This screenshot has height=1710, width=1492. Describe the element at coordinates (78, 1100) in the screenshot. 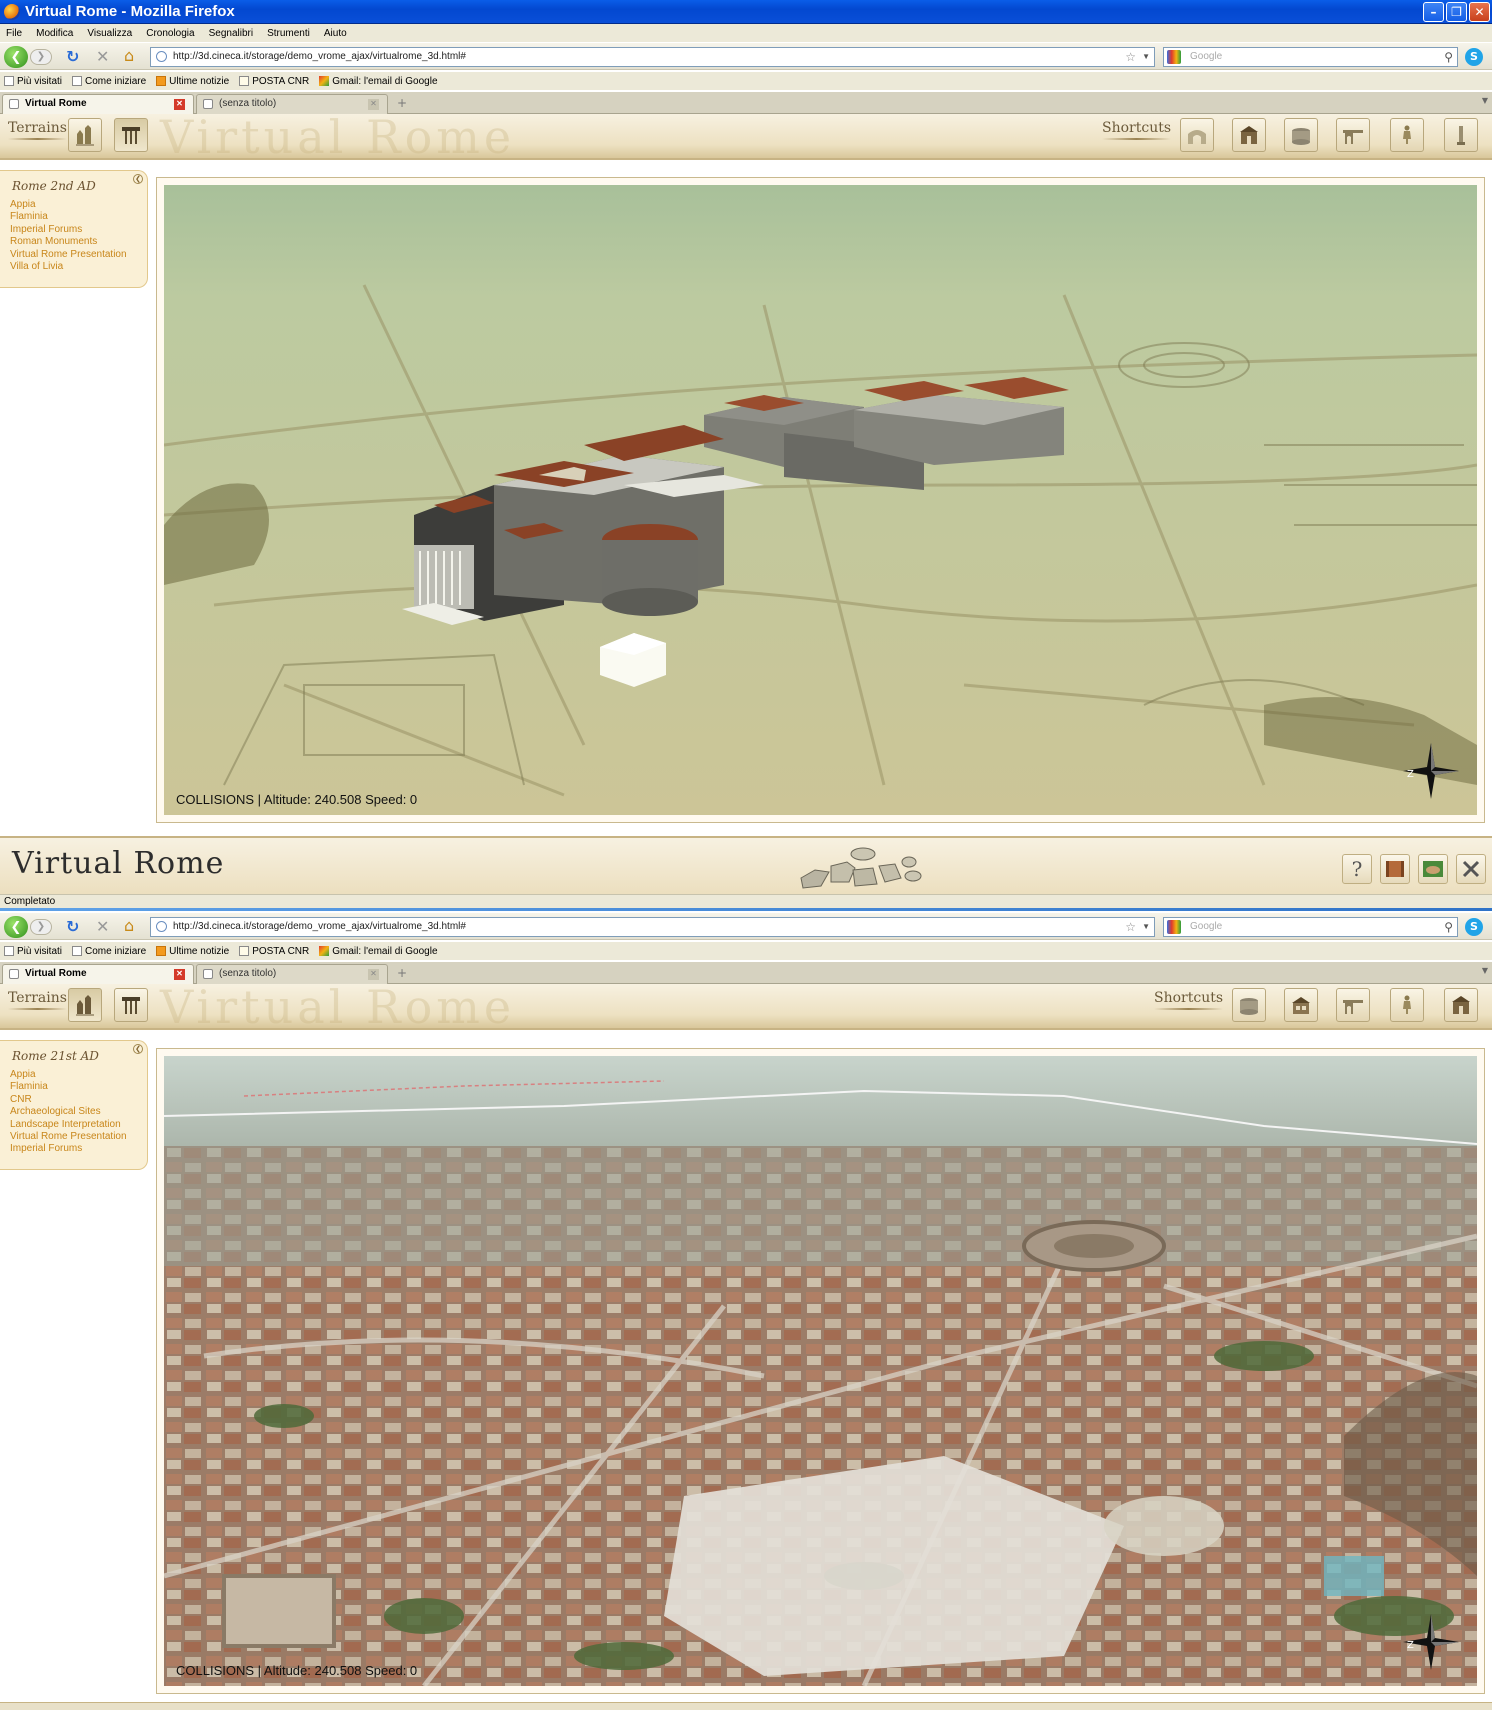

I see `panel-link-cnr: CNR` at that location.